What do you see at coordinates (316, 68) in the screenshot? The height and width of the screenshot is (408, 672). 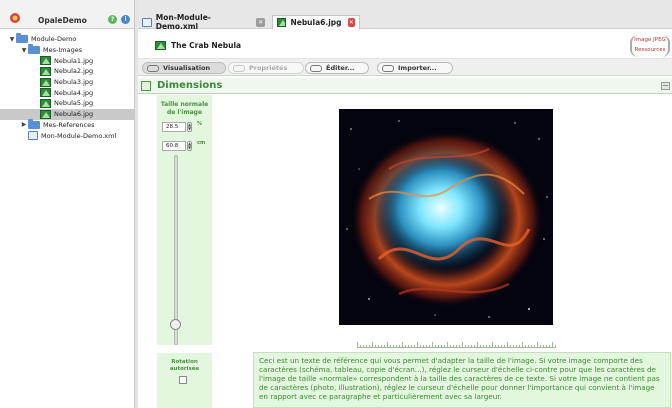 I see `edit-icon` at bounding box center [316, 68].